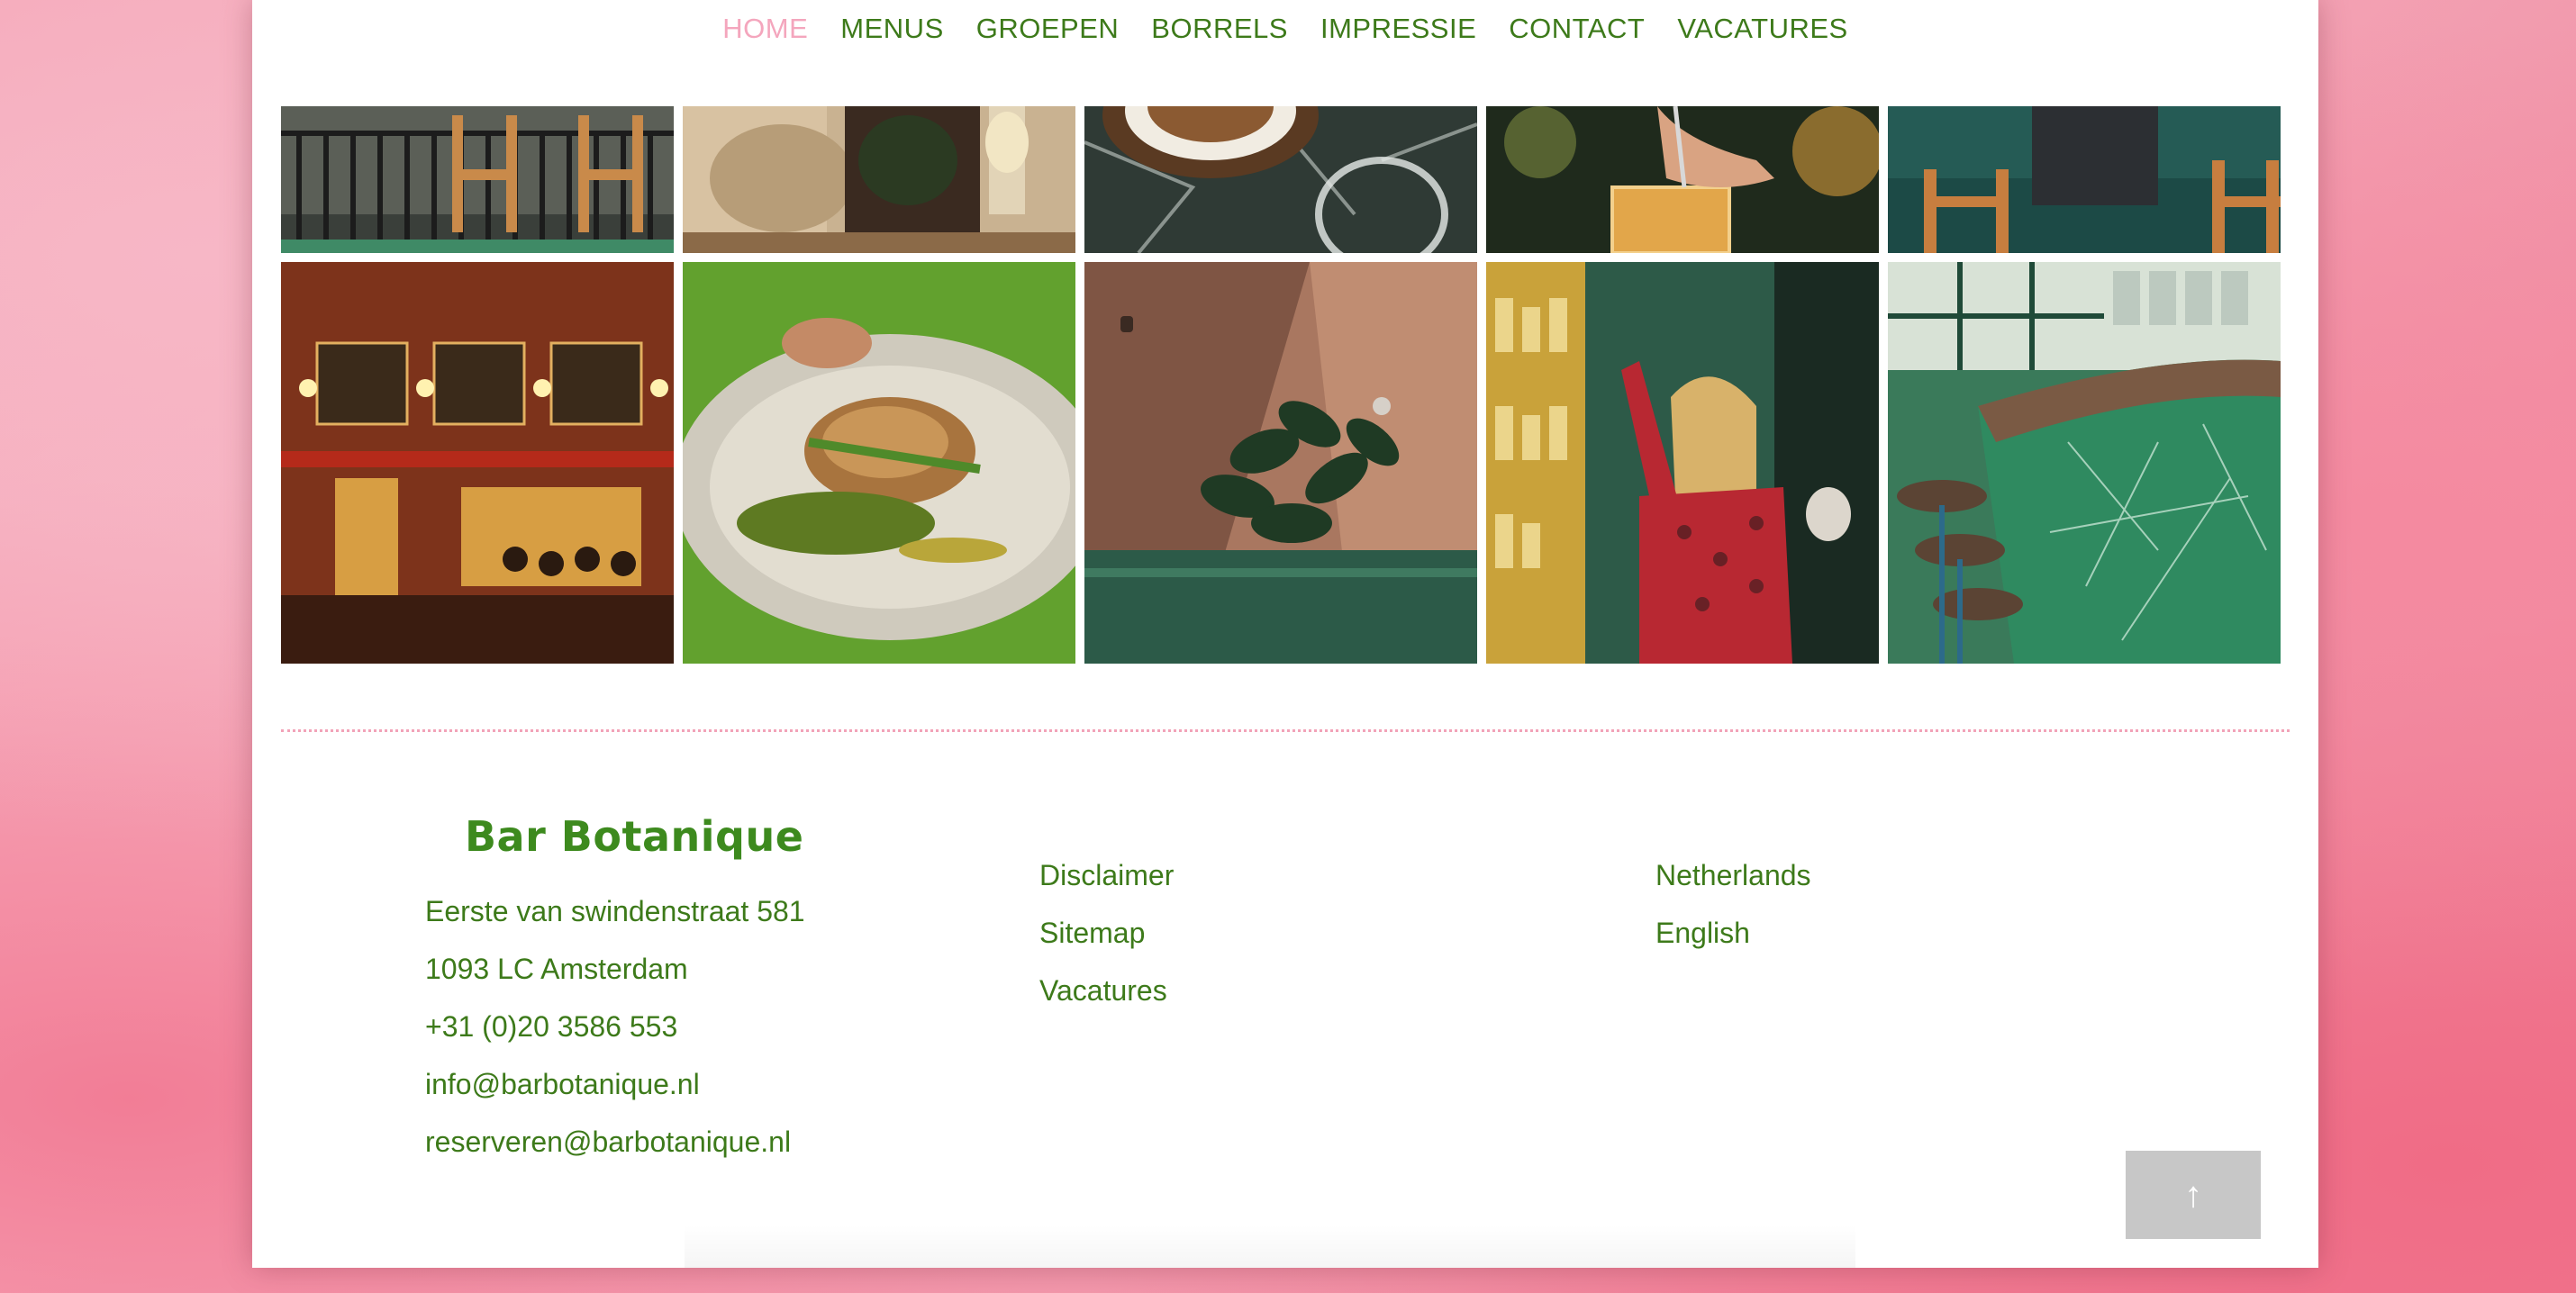 The image size is (2576, 1293). What do you see at coordinates (477, 179) in the screenshot?
I see `gallery-photo-terrace-chairs` at bounding box center [477, 179].